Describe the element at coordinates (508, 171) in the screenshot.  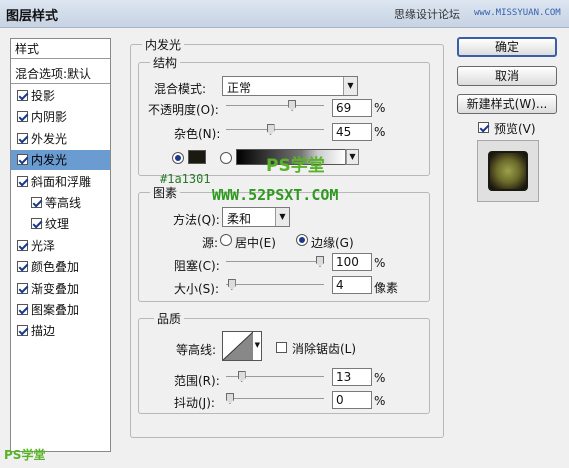
I see `preview-thumbnail` at that location.